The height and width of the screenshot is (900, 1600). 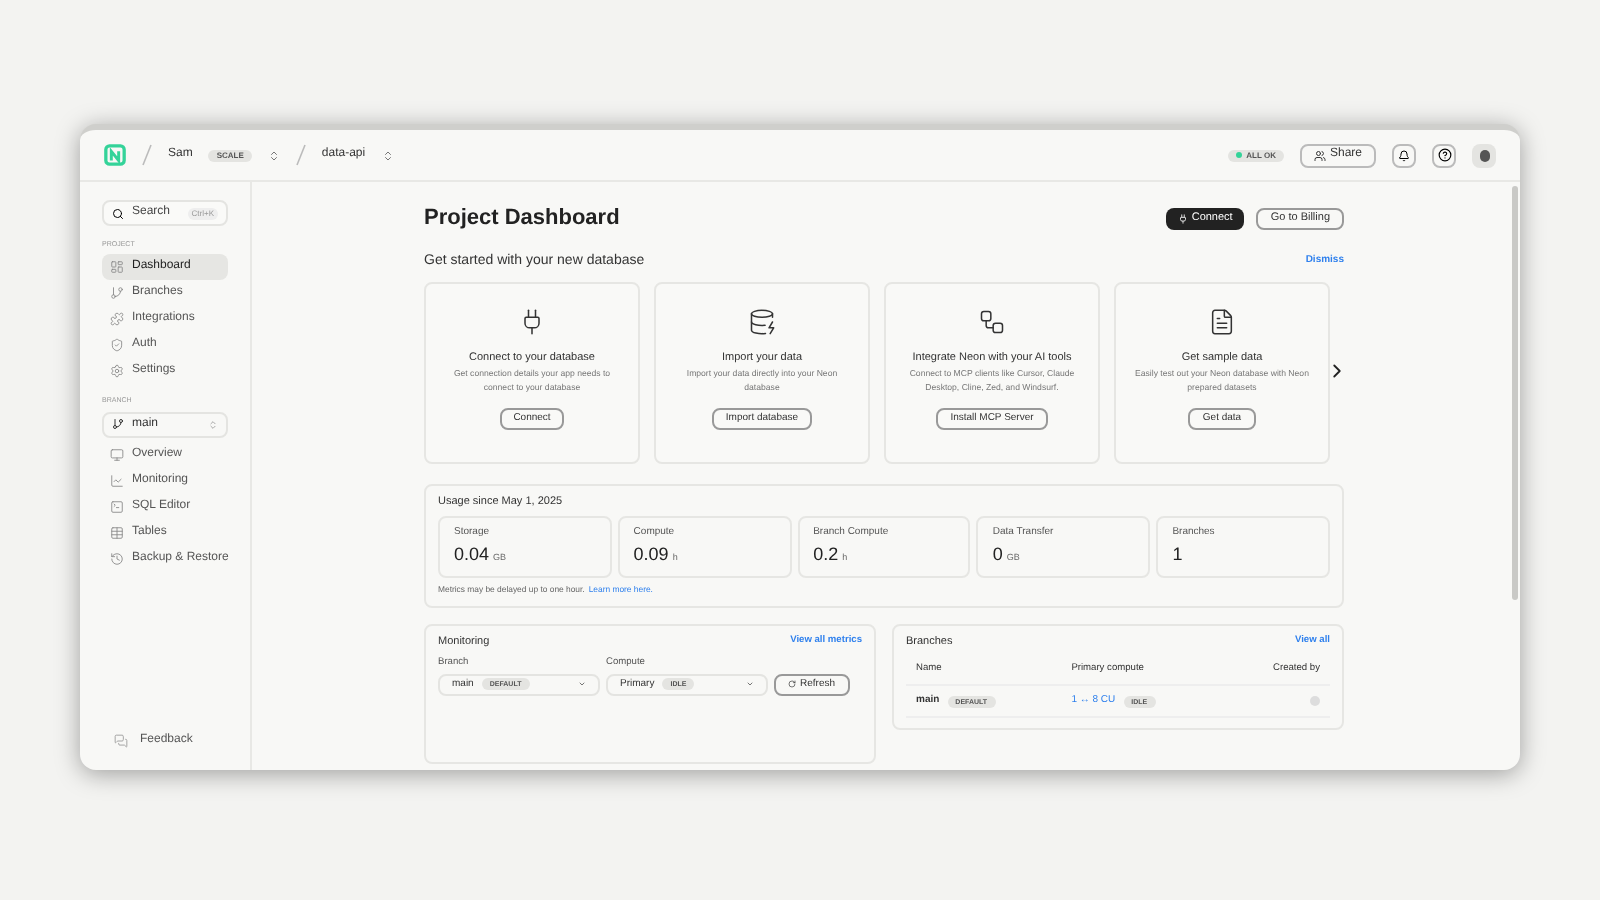 I want to click on metric-value: 0.2, so click(x=826, y=554).